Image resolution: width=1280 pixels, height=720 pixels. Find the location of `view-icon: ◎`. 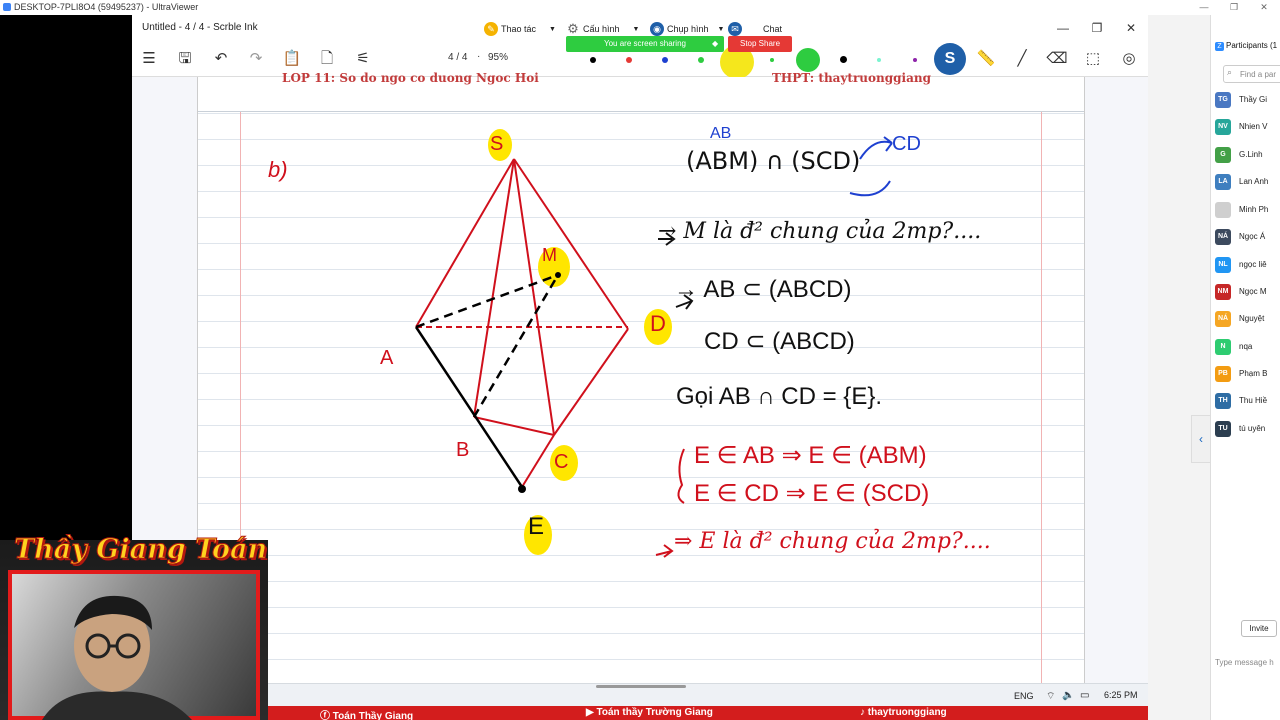

view-icon: ◎ is located at coordinates (1129, 59).